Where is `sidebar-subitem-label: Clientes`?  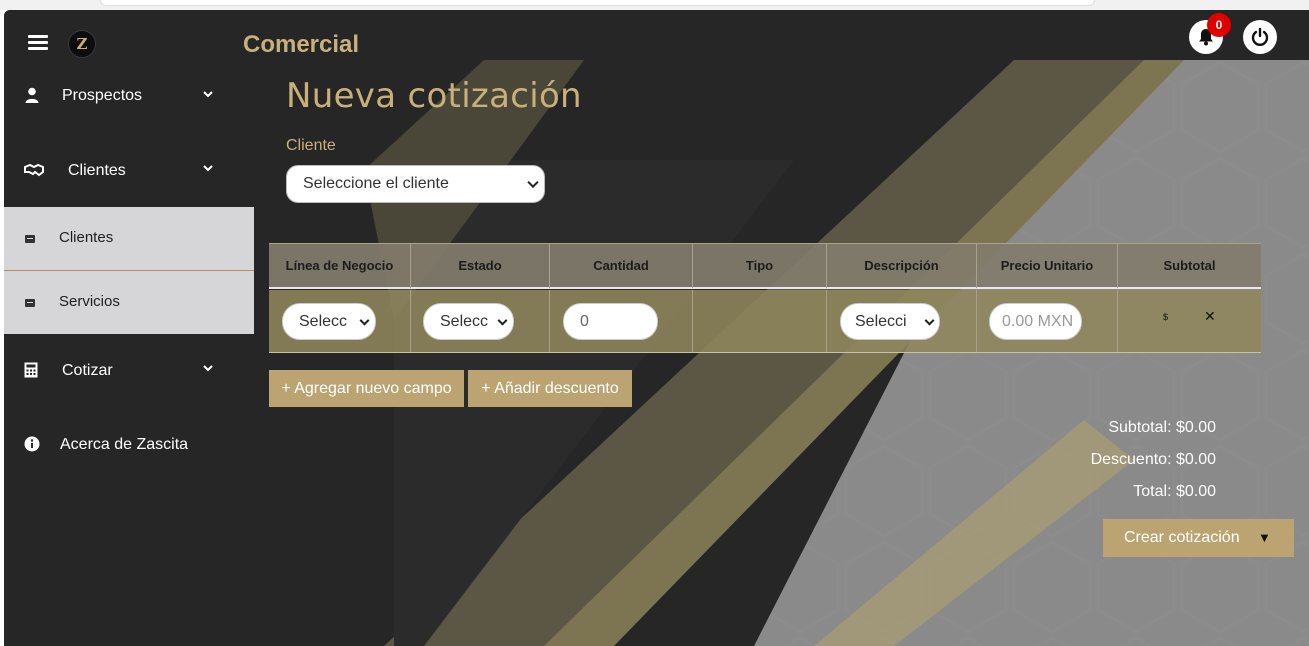 sidebar-subitem-label: Clientes is located at coordinates (86, 237).